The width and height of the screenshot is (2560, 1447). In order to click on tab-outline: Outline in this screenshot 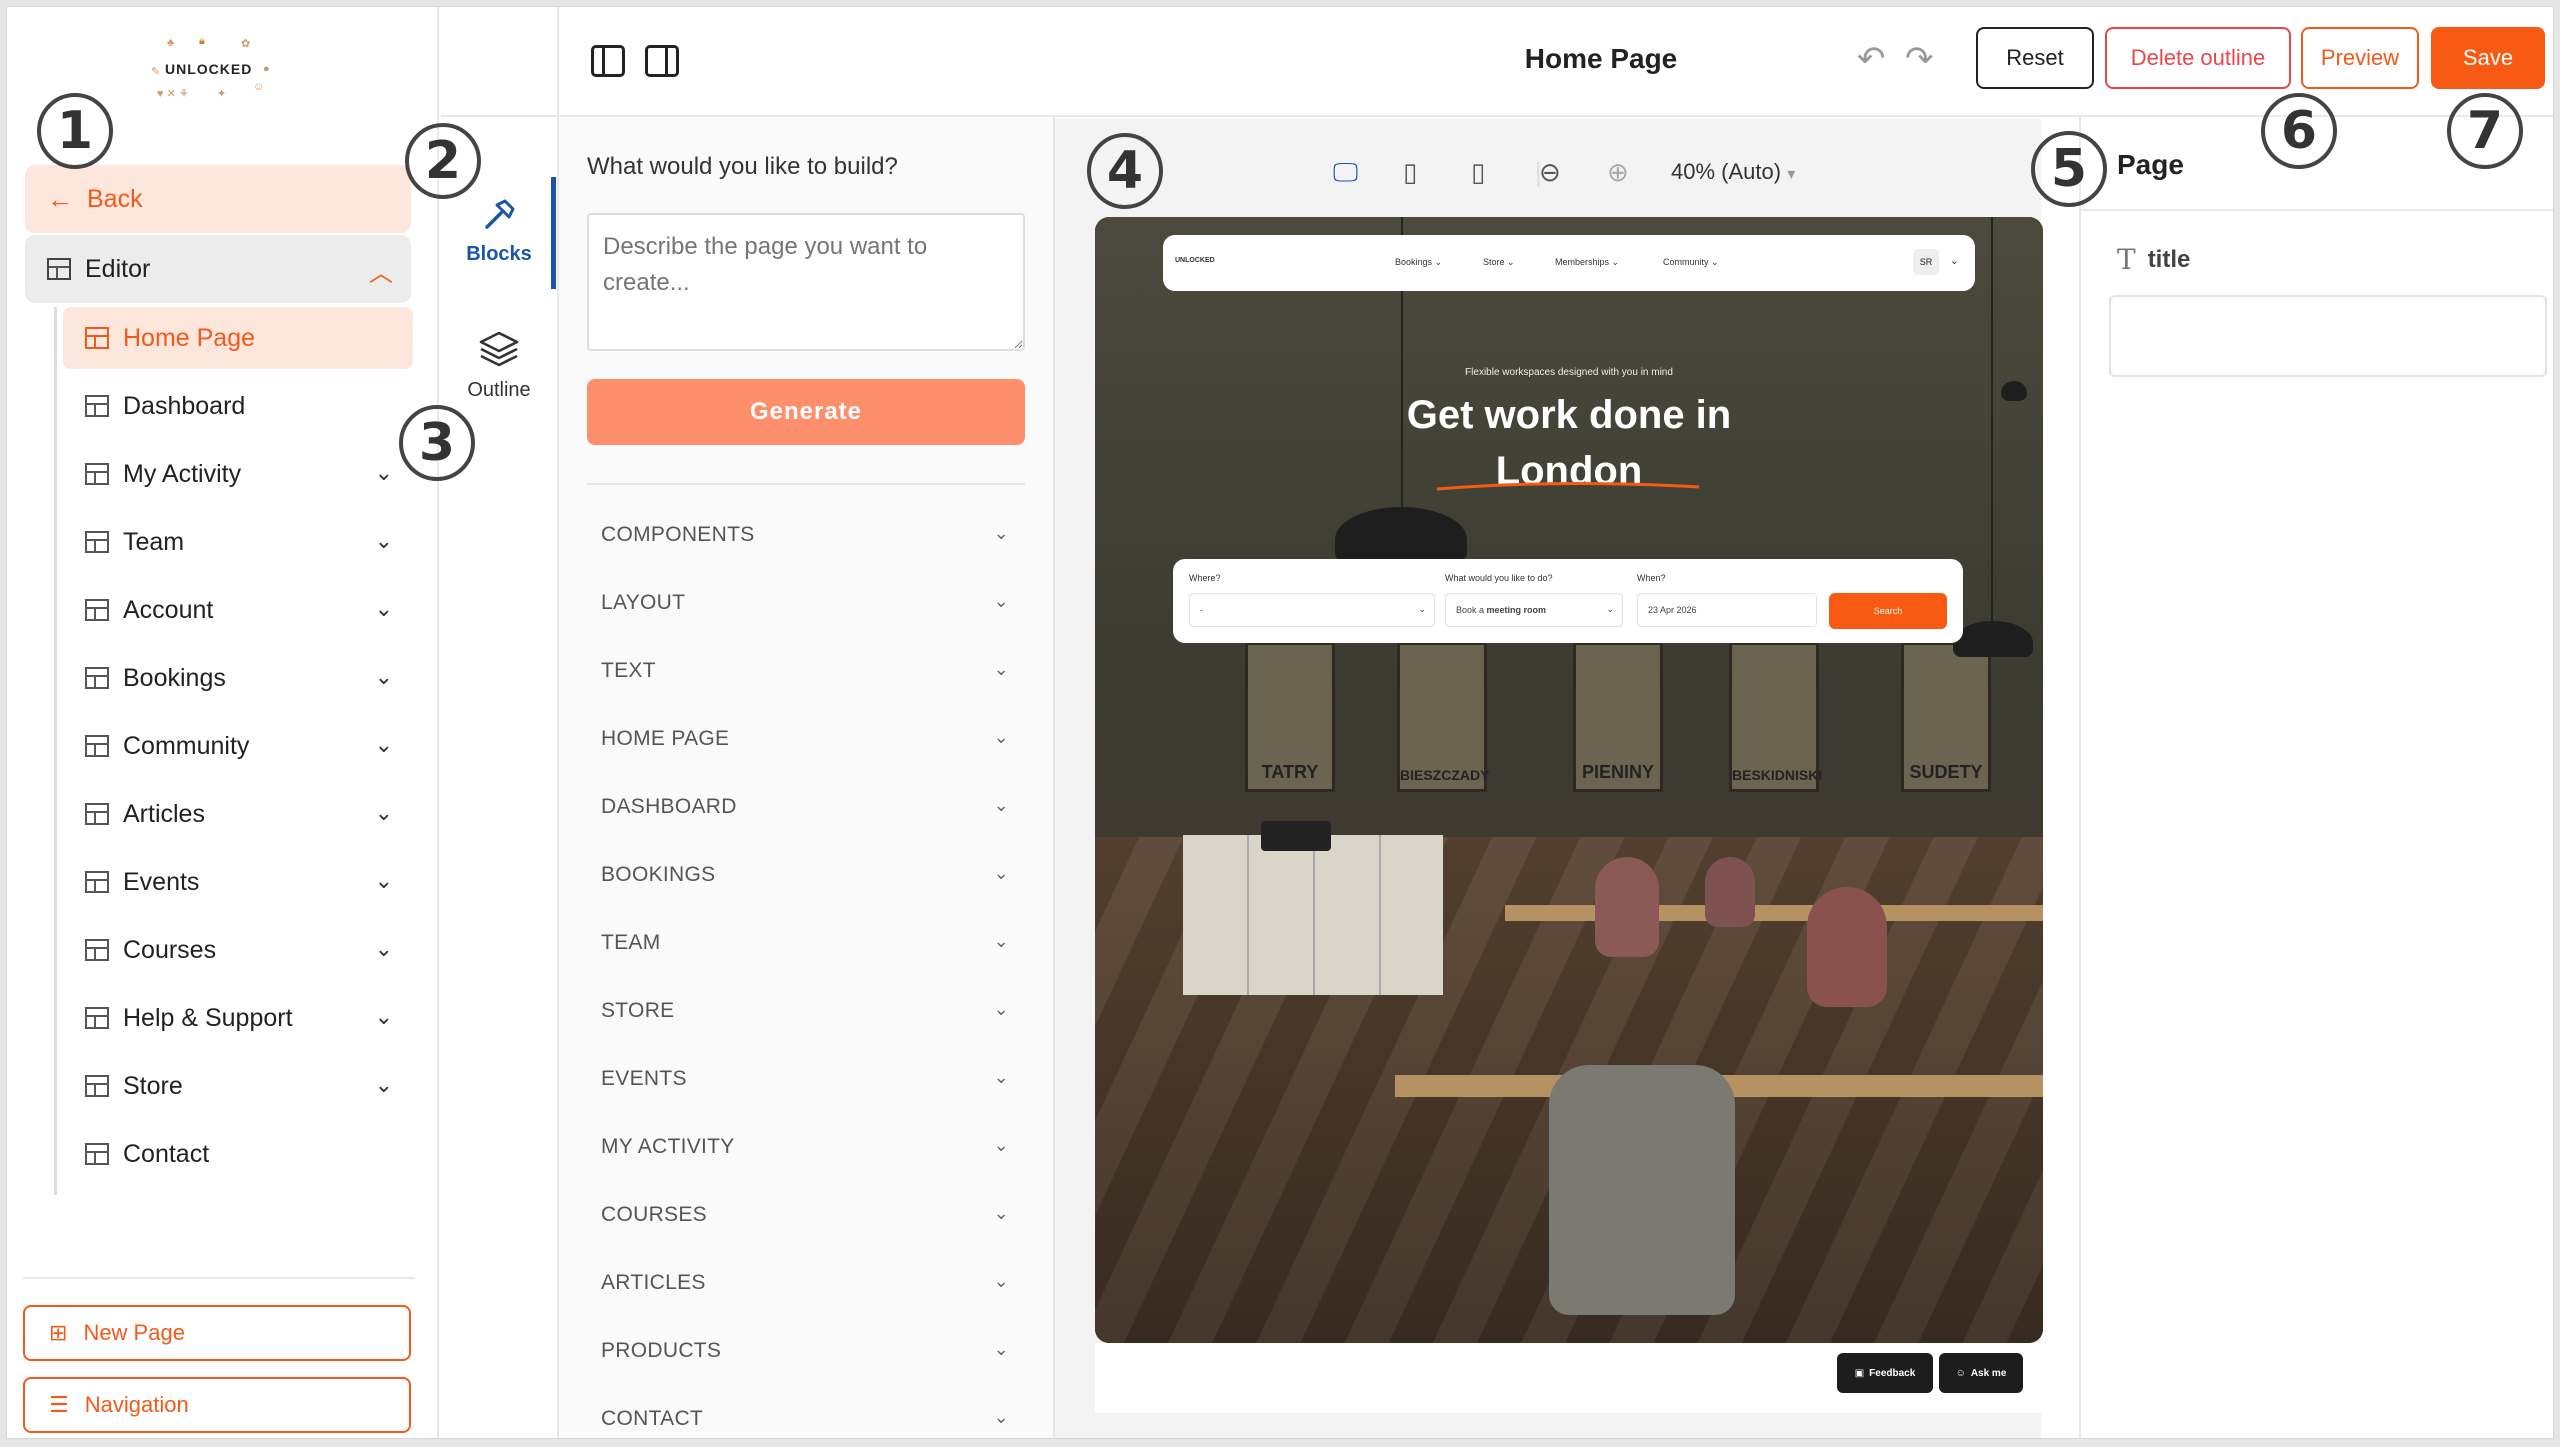, I will do `click(499, 364)`.